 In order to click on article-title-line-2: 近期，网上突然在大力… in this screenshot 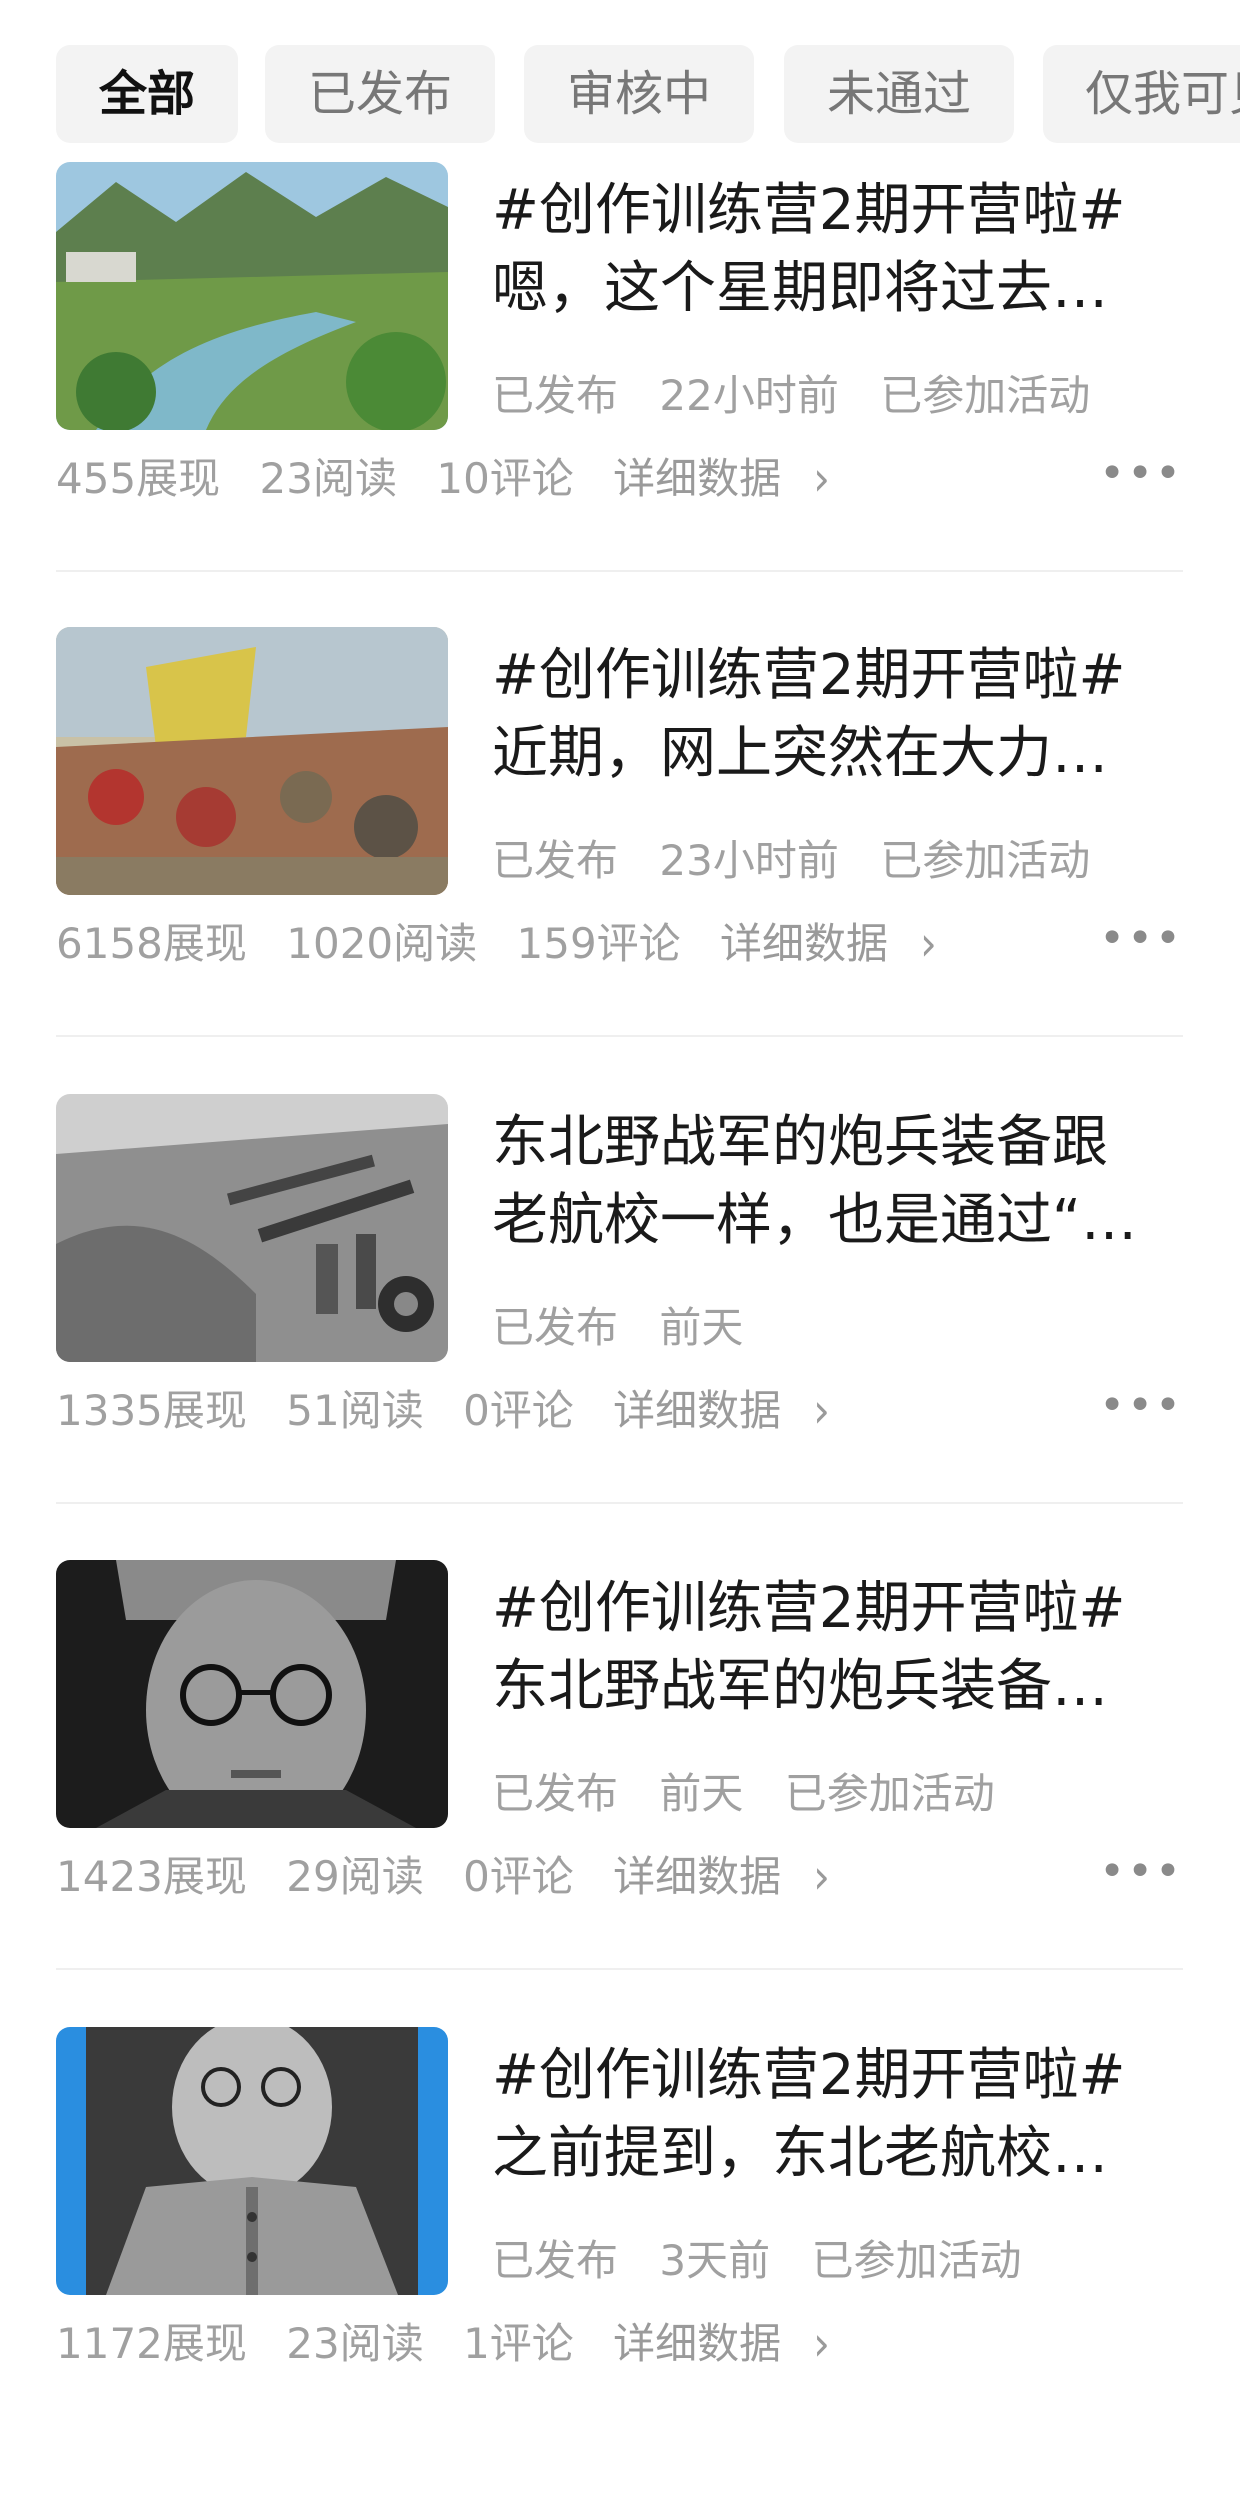, I will do `click(800, 753)`.